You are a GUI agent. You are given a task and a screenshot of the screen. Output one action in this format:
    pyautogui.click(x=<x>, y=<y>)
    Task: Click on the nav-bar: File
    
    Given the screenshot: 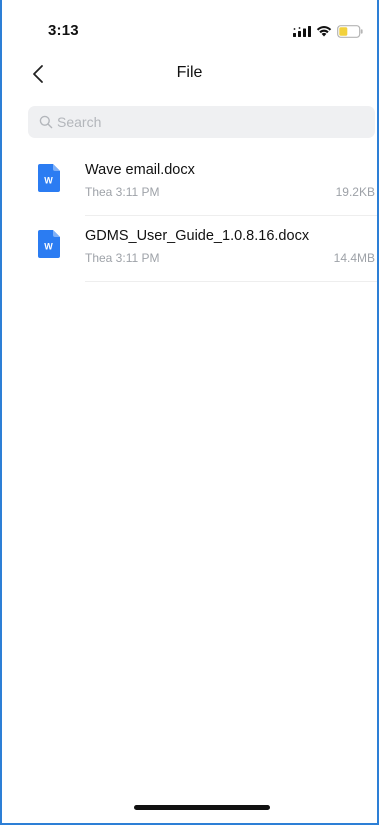 What is the action you would take?
    pyautogui.click(x=189, y=76)
    